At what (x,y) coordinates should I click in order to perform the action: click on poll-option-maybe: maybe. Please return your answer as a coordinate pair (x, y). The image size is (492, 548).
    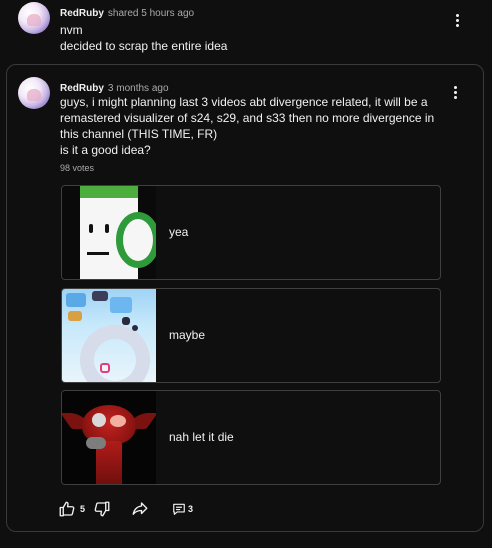
    Looking at the image, I should click on (251, 335).